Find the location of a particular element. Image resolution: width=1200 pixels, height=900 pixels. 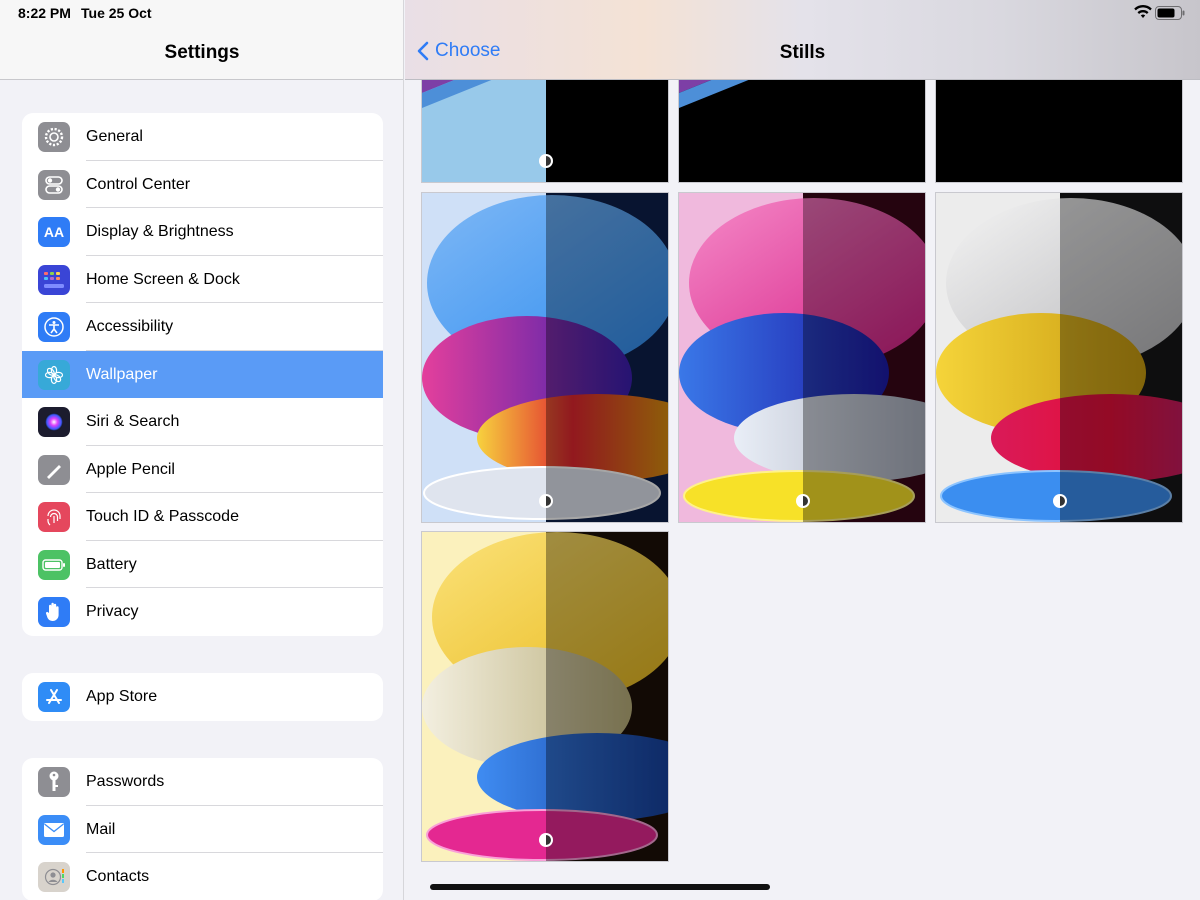

wallpaper-thumbnail-gray-yellow-blue is located at coordinates (1059, 357).